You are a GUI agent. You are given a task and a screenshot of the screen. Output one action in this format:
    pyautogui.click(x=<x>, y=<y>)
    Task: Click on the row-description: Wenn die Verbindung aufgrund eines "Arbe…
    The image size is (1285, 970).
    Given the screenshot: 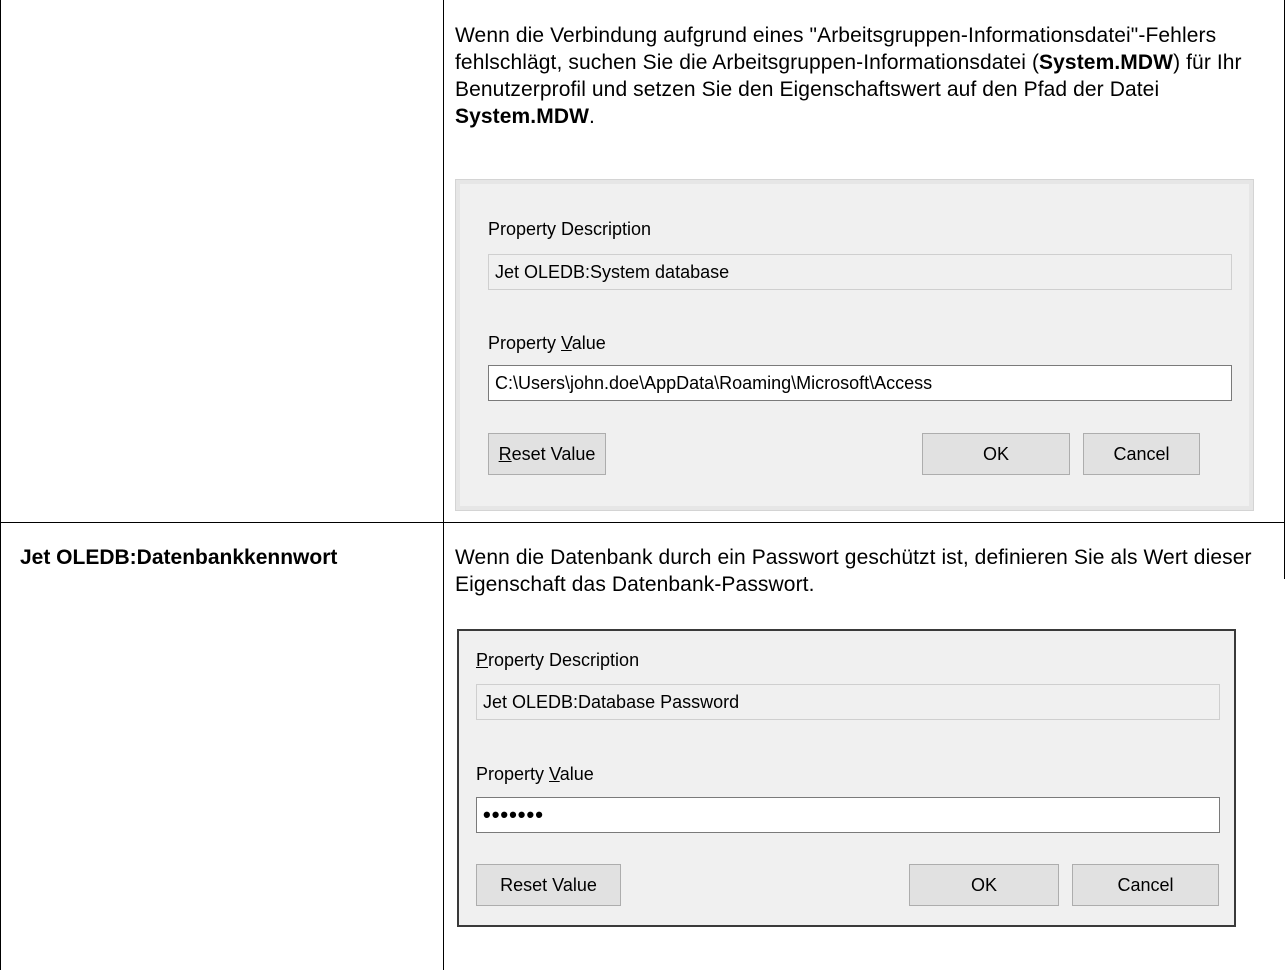 What is the action you would take?
    pyautogui.click(x=865, y=76)
    